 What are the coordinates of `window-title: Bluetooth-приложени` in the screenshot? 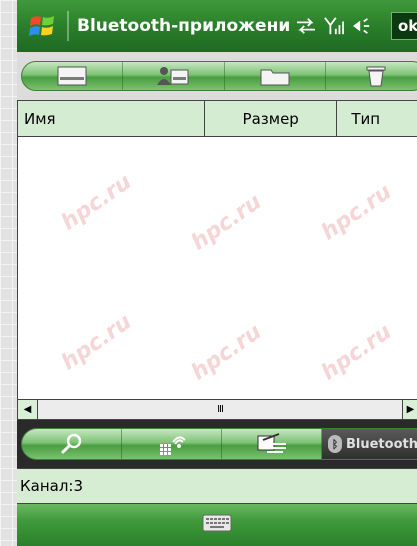 It's located at (184, 26).